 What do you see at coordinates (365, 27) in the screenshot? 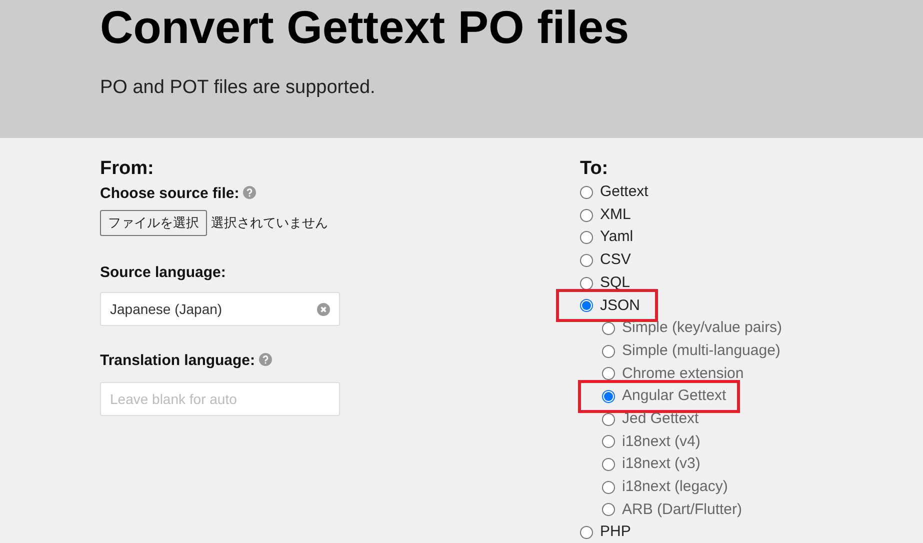
I see `page-title: Convert Gettext PO files` at bounding box center [365, 27].